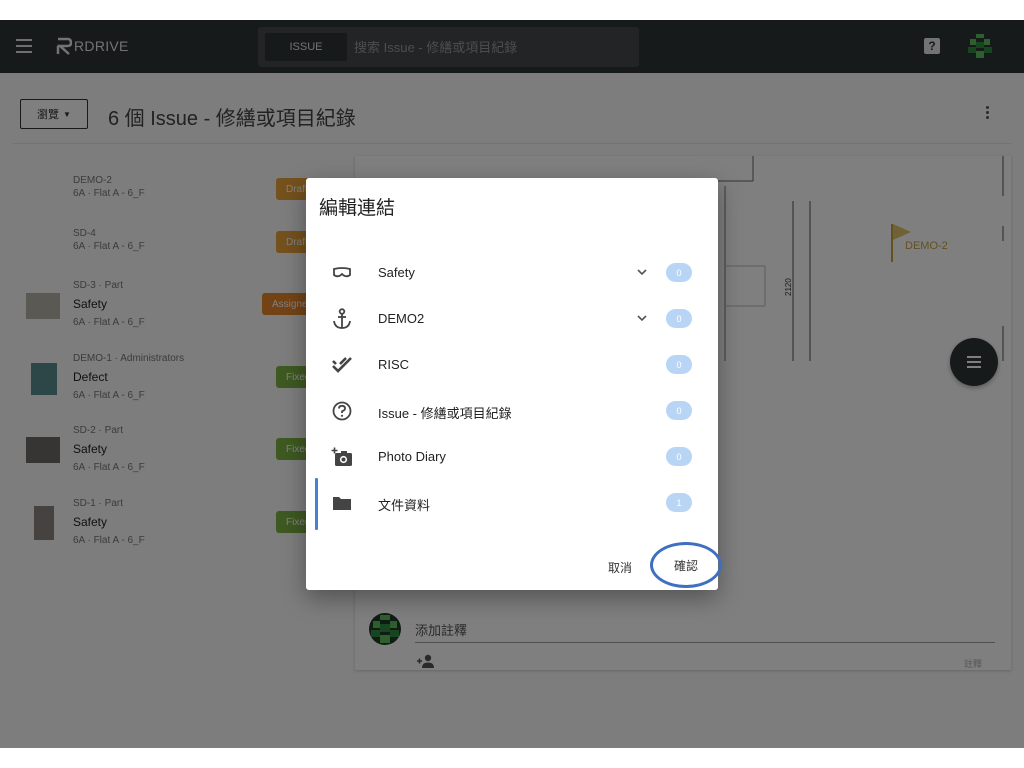 Image resolution: width=1024 pixels, height=768 pixels. What do you see at coordinates (342, 273) in the screenshot?
I see `goggles-icon` at bounding box center [342, 273].